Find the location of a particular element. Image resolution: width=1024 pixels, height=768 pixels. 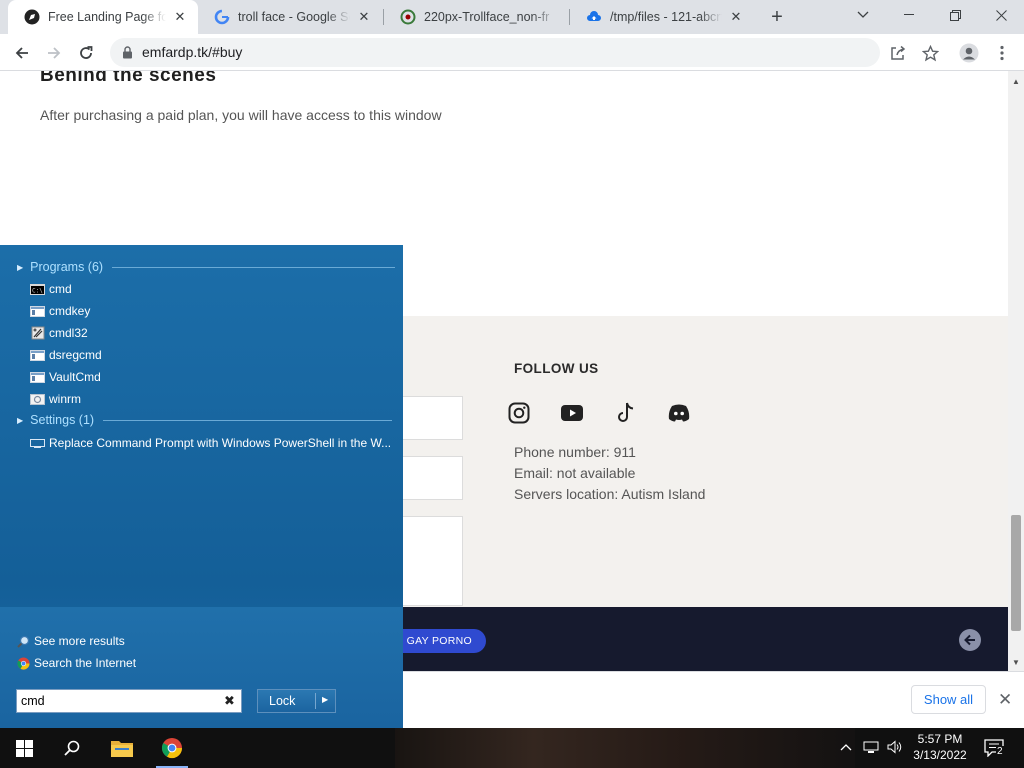

contact-servers: Servers location: Autism Island is located at coordinates (610, 494).